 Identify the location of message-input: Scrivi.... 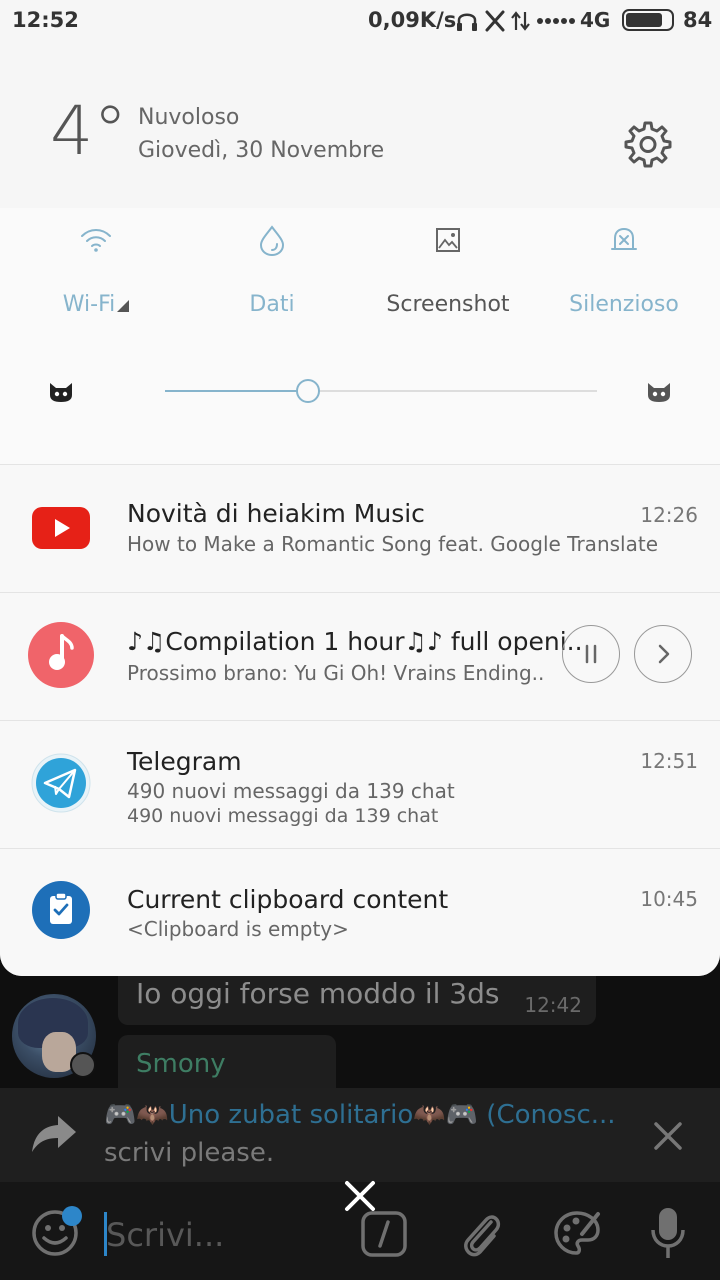
(165, 1235).